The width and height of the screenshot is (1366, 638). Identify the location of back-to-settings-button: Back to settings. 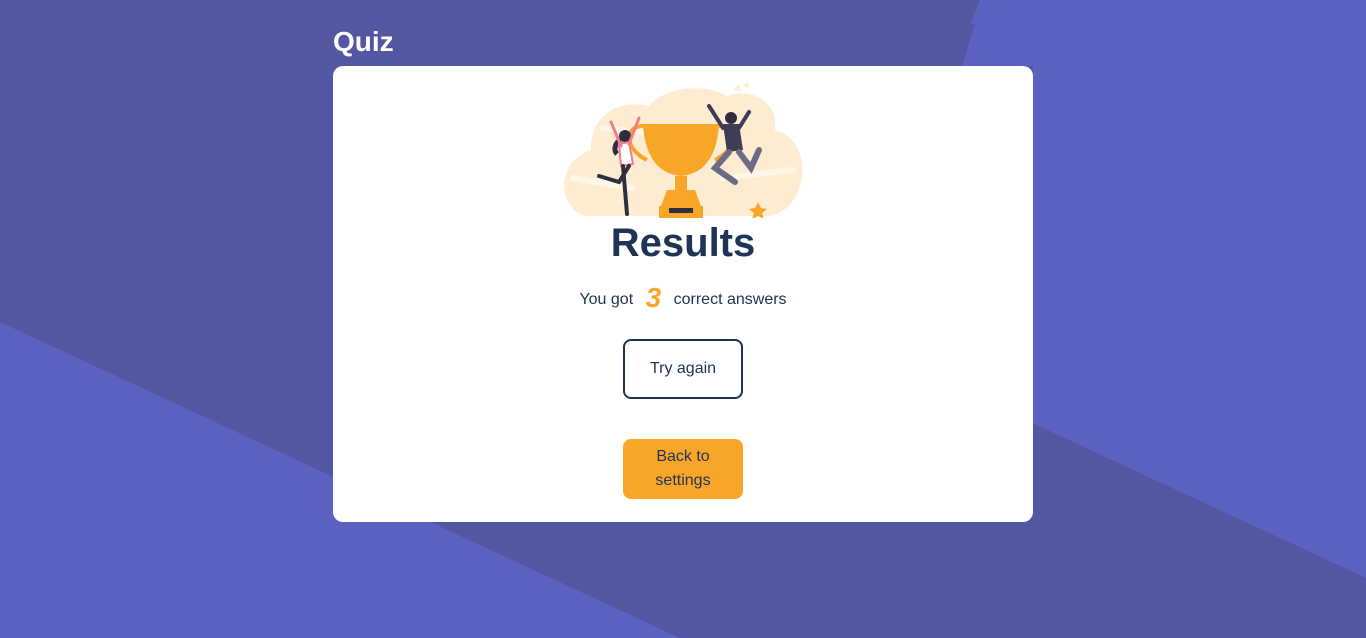
(683, 469).